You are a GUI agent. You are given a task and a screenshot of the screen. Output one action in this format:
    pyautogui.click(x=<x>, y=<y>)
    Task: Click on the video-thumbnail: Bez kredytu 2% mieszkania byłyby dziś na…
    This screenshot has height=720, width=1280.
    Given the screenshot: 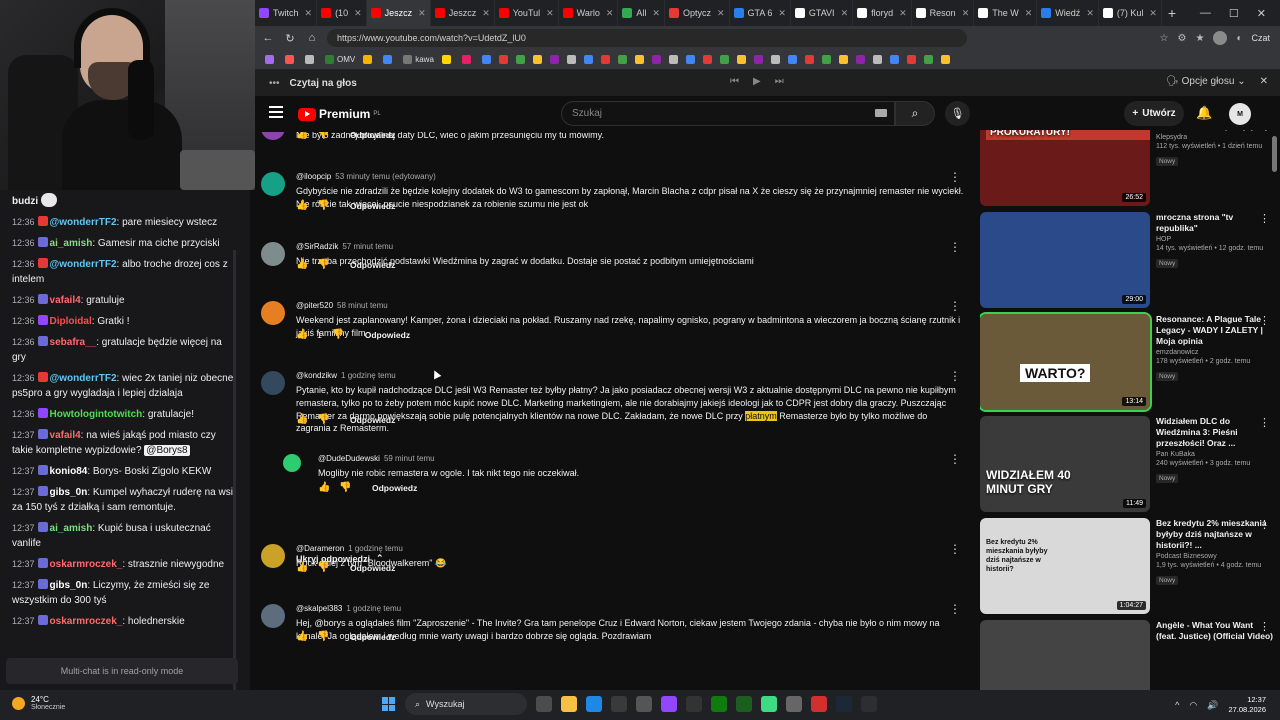 What is the action you would take?
    pyautogui.click(x=1065, y=566)
    